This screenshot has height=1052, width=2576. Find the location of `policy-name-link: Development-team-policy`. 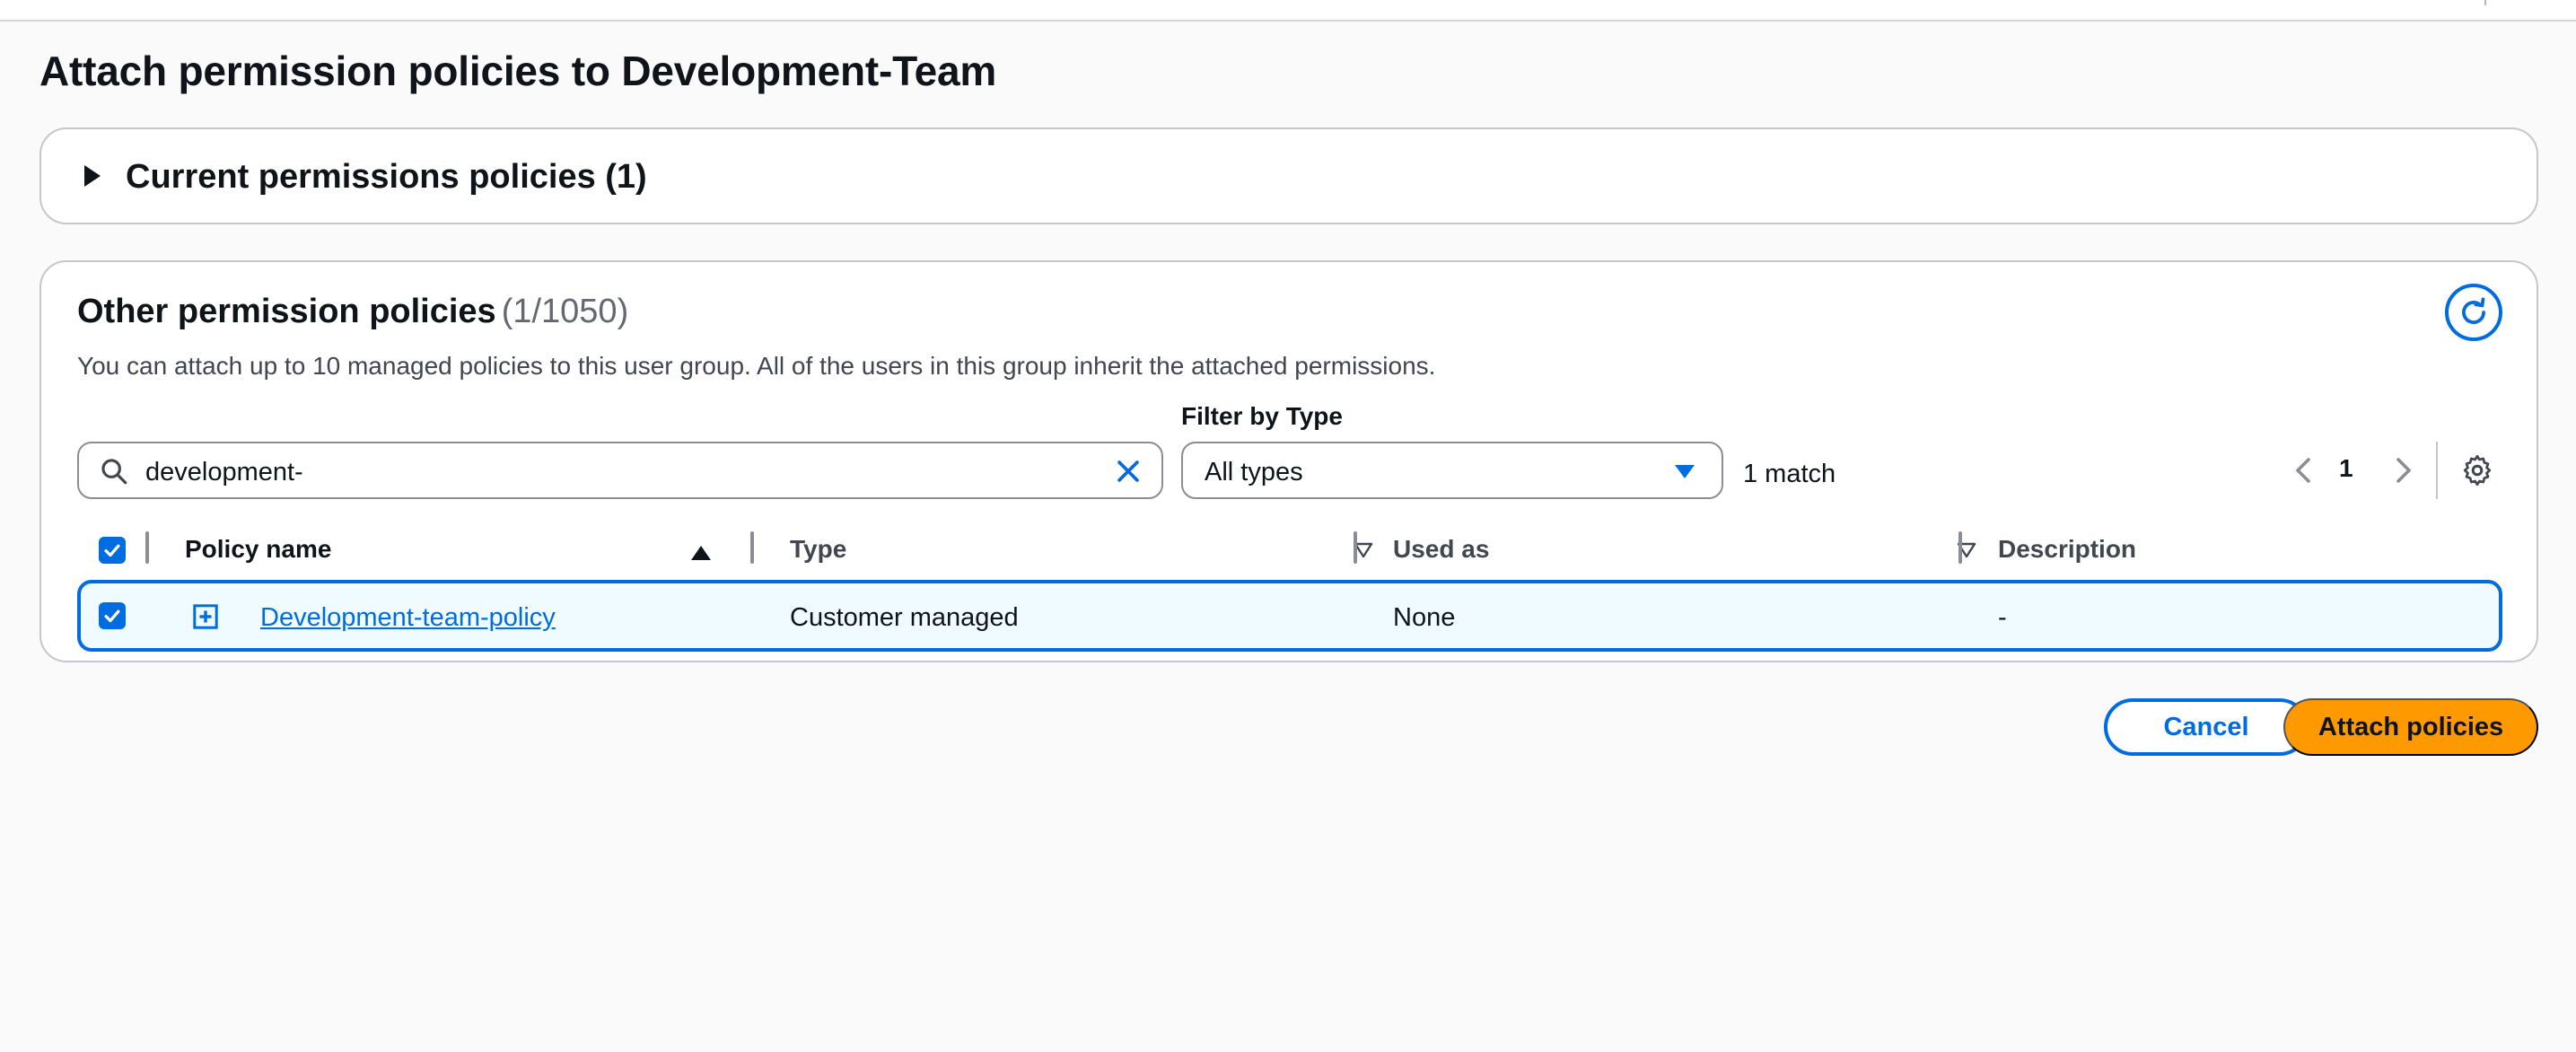

policy-name-link: Development-team-policy is located at coordinates (408, 618).